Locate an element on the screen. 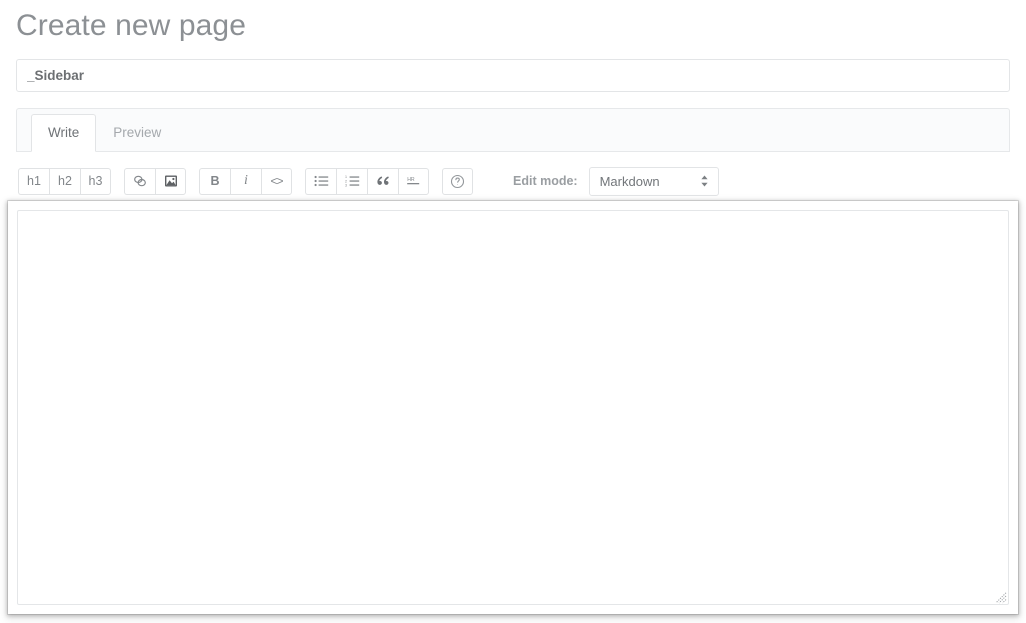  unordered-list-icon is located at coordinates (321, 181).